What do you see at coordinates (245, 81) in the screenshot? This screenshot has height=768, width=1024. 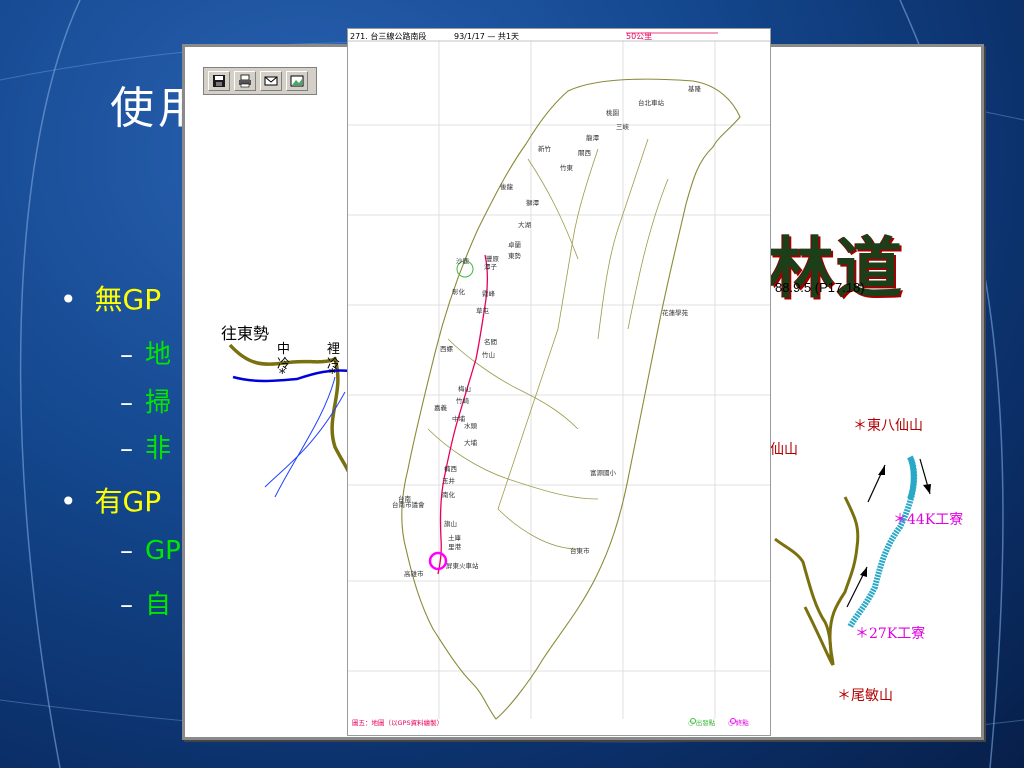 I see `print-icon` at bounding box center [245, 81].